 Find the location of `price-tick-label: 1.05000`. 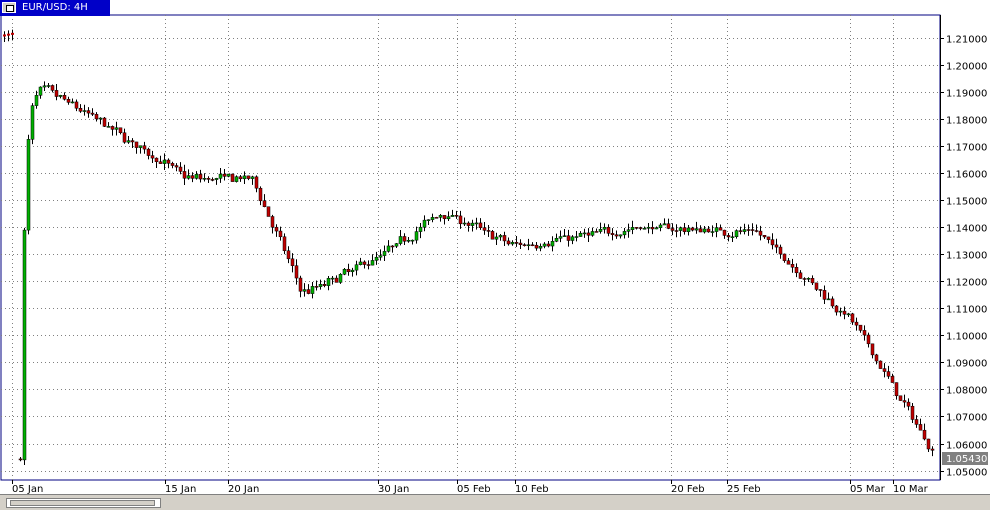

price-tick-label: 1.05000 is located at coordinates (966, 473).